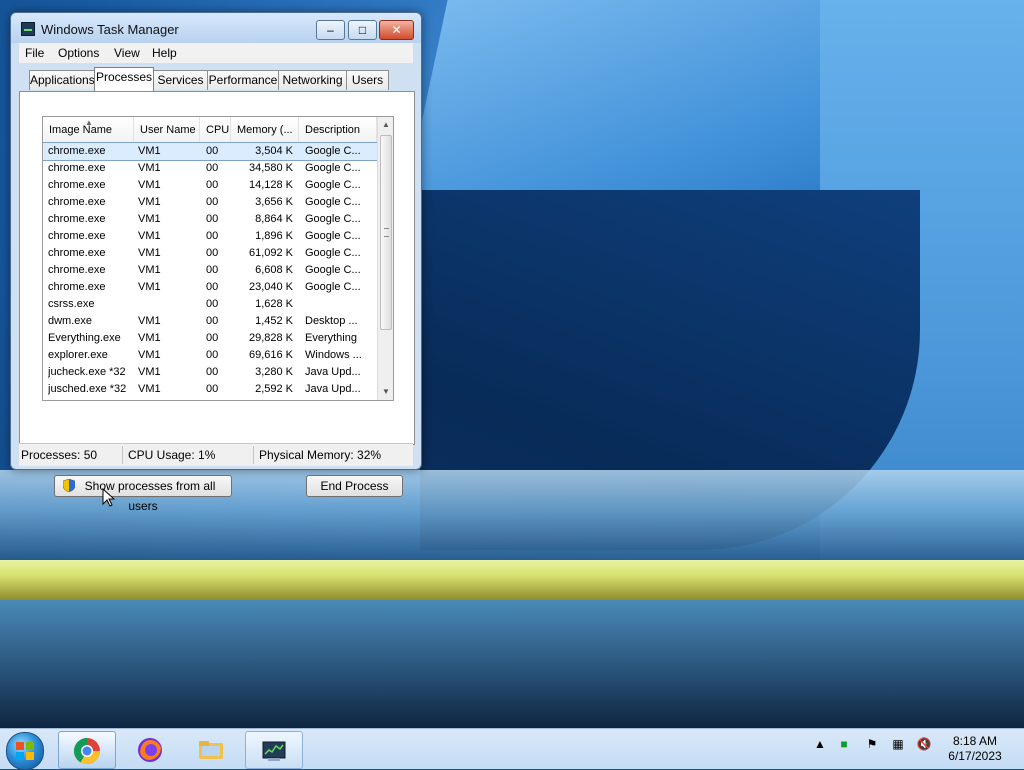 The height and width of the screenshot is (770, 1024). I want to click on vertical-scrollbar: ▲ ▼, so click(385, 258).